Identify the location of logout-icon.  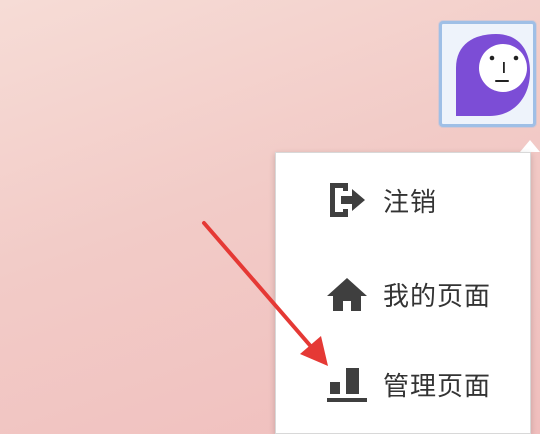
(347, 200).